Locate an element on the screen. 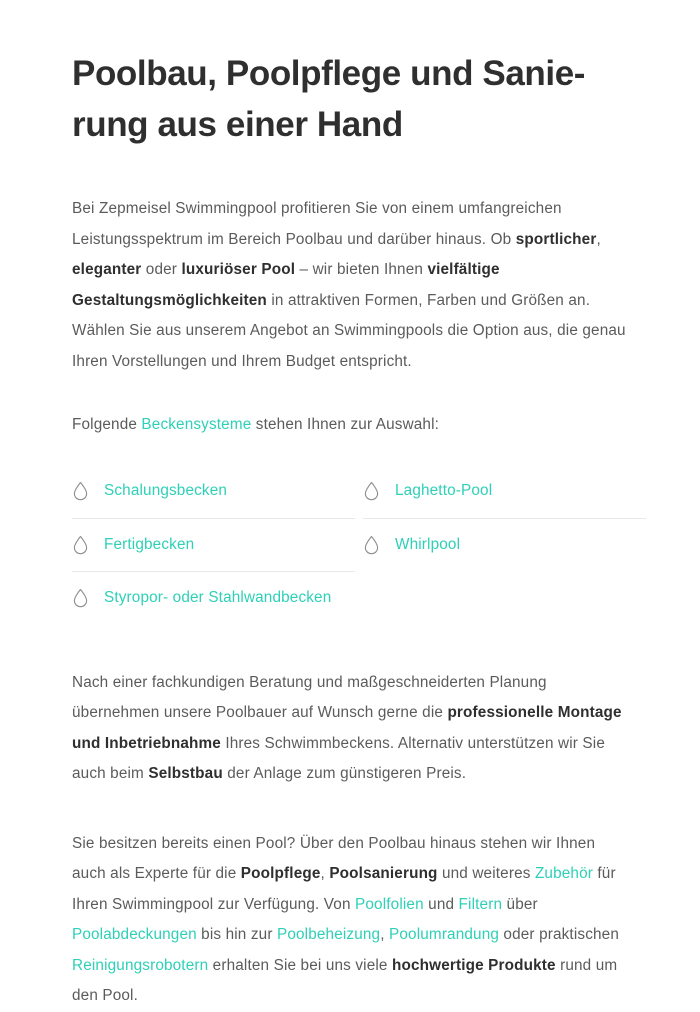 This screenshot has width=700, height=1012. beckensystem-label: Laghetto-Pool is located at coordinates (443, 491).